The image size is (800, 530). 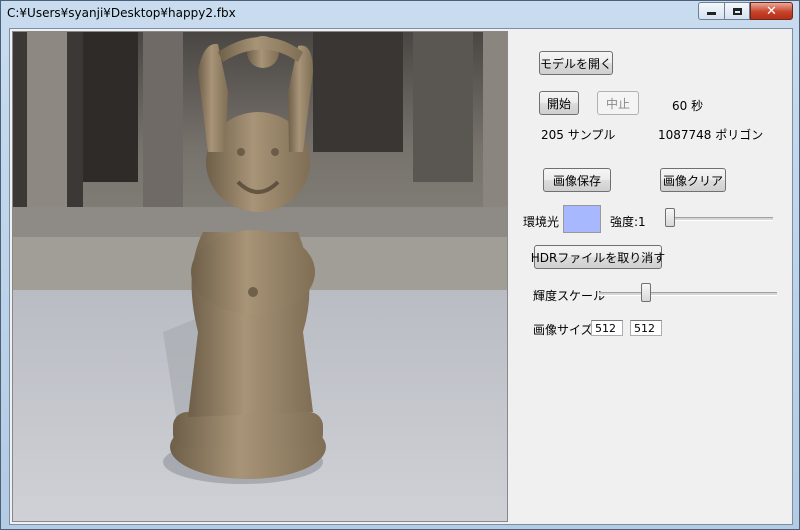 I want to click on intensity-slider-track, so click(x=719, y=219).